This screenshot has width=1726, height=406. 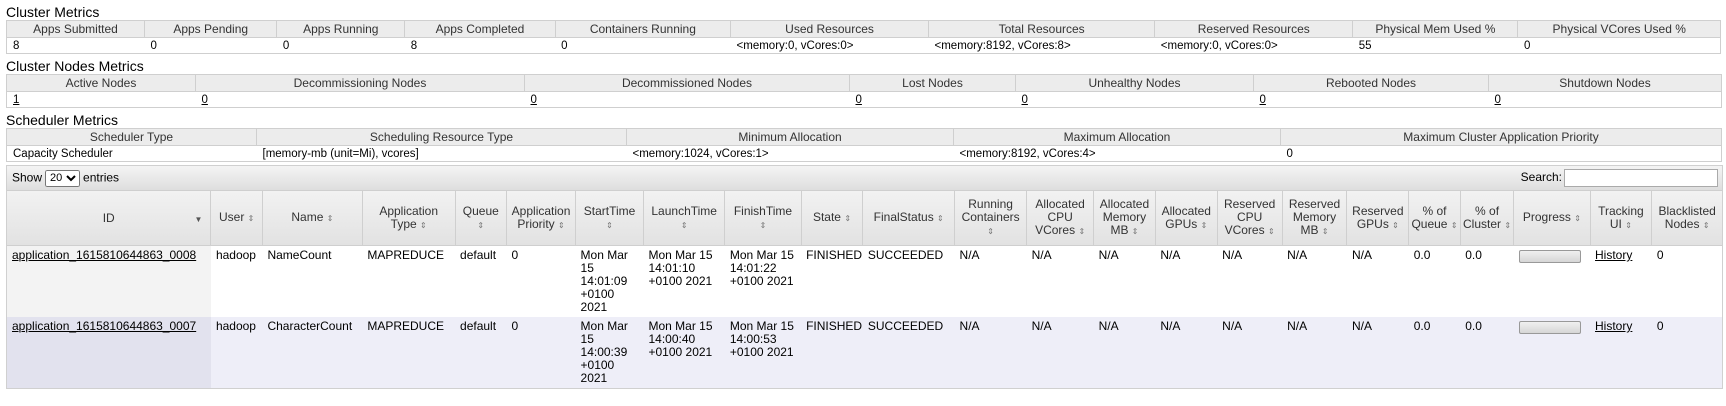 What do you see at coordinates (1501, 153) in the screenshot?
I see `max-cluster-app-priority-value: 0` at bounding box center [1501, 153].